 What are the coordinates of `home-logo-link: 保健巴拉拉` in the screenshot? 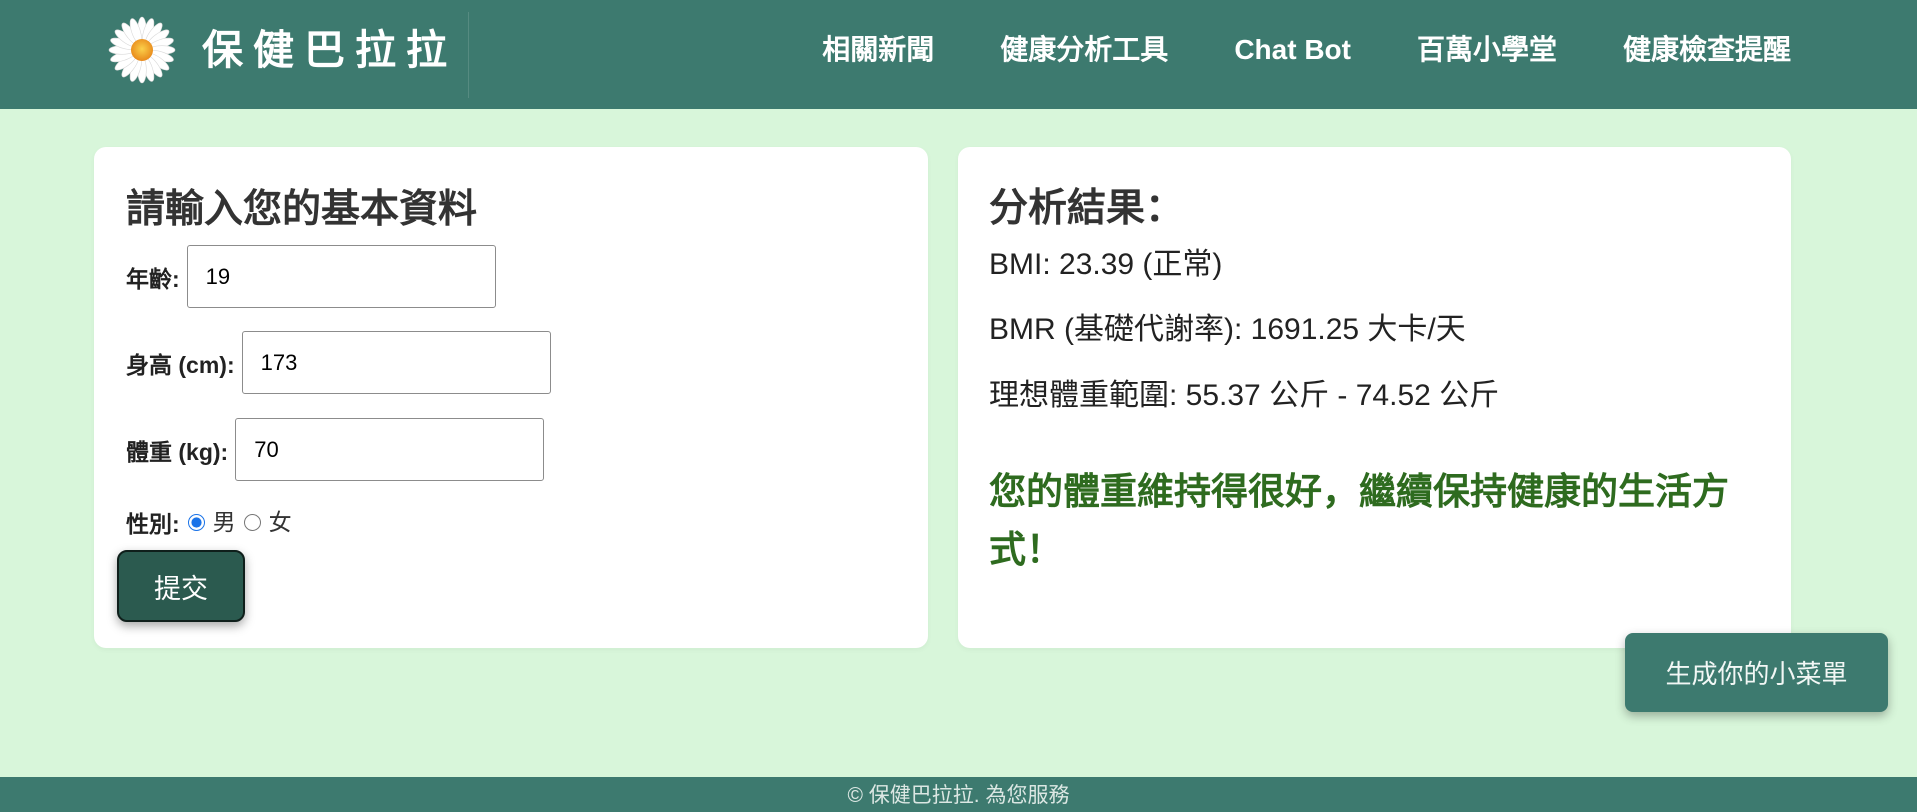 It's located at (235, 54).